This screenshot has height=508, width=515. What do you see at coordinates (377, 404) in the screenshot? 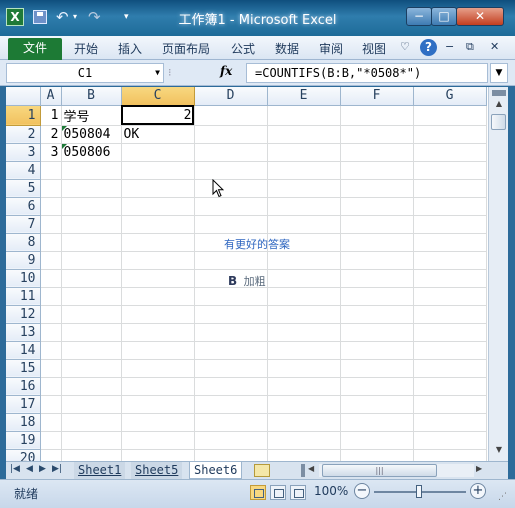
I see `cell-f17` at bounding box center [377, 404].